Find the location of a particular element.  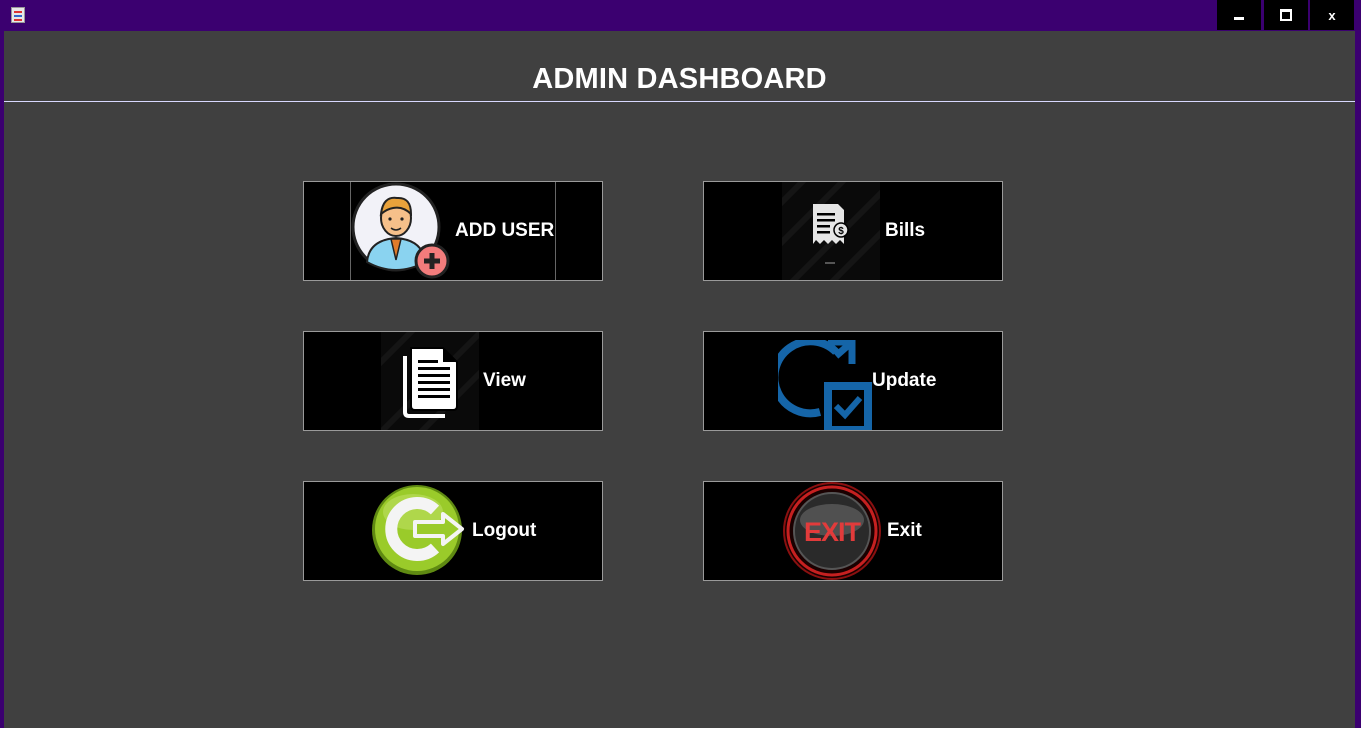

update-button: Update is located at coordinates (853, 381).